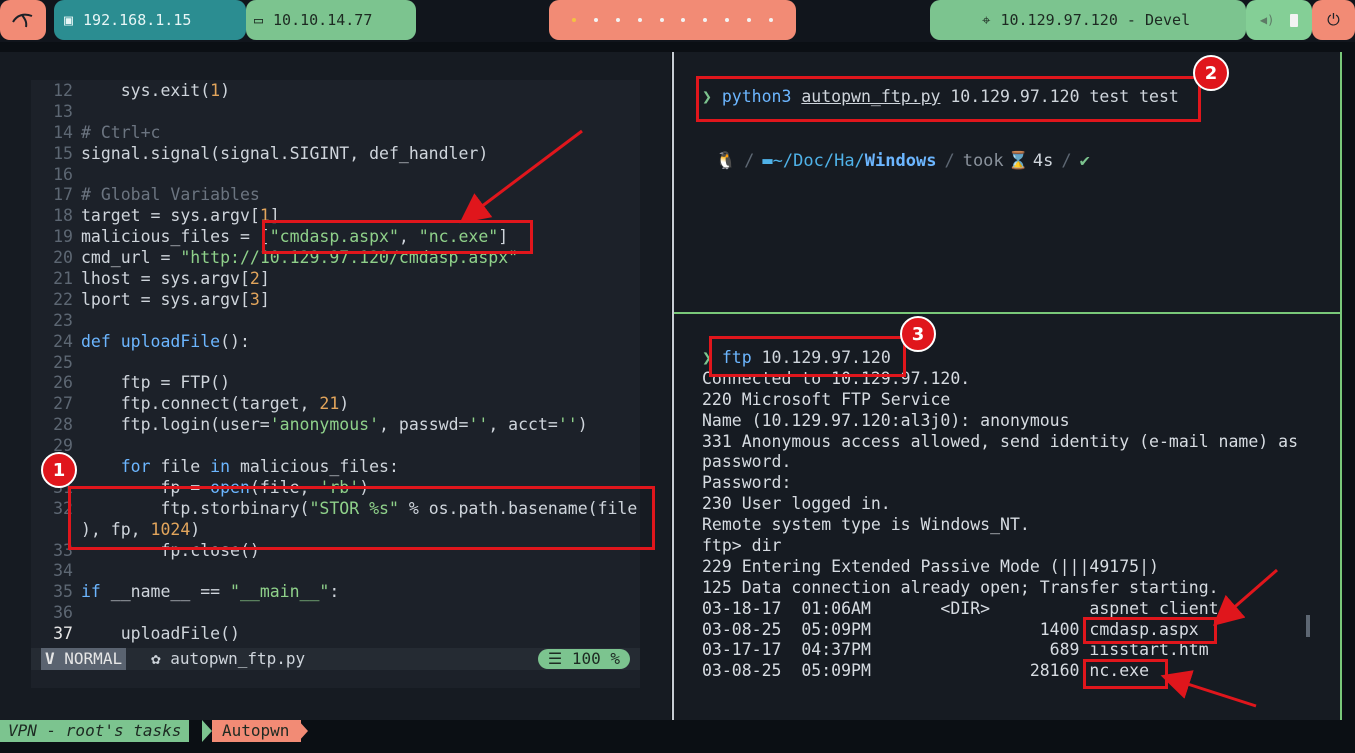 This screenshot has height=753, width=1355. Describe the element at coordinates (361, 518) in the screenshot. I see `highlight-storbinary` at that location.